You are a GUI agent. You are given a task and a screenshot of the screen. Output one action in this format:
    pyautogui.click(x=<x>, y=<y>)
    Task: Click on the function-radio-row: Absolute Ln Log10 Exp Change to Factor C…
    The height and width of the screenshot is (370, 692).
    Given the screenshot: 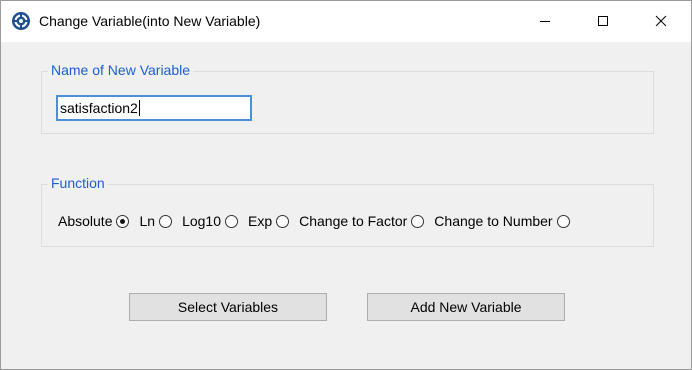 What is the action you would take?
    pyautogui.click(x=319, y=221)
    